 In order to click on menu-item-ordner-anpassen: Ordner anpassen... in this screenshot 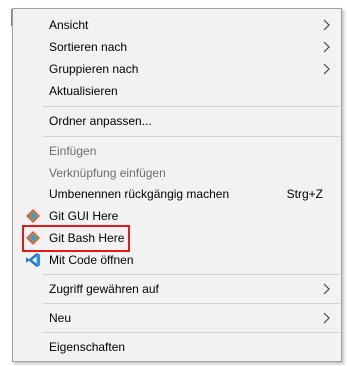, I will do `click(177, 121)`.